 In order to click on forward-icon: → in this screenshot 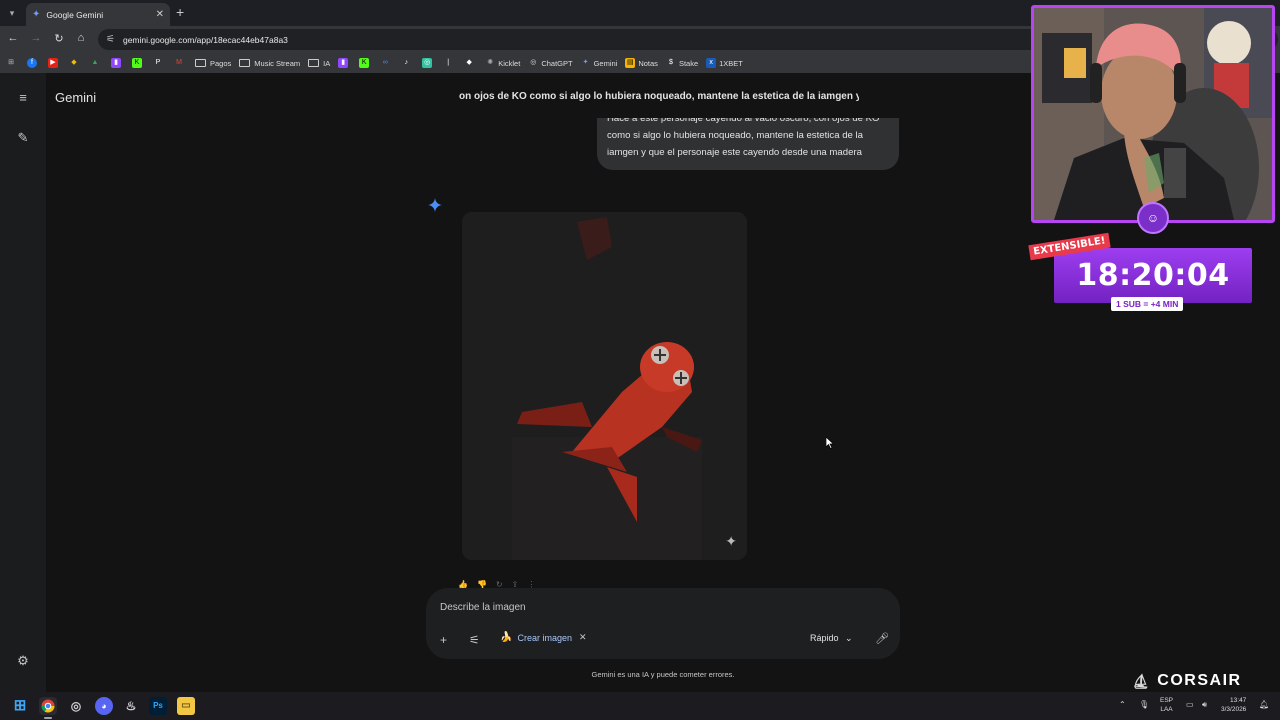, I will do `click(36, 38)`.